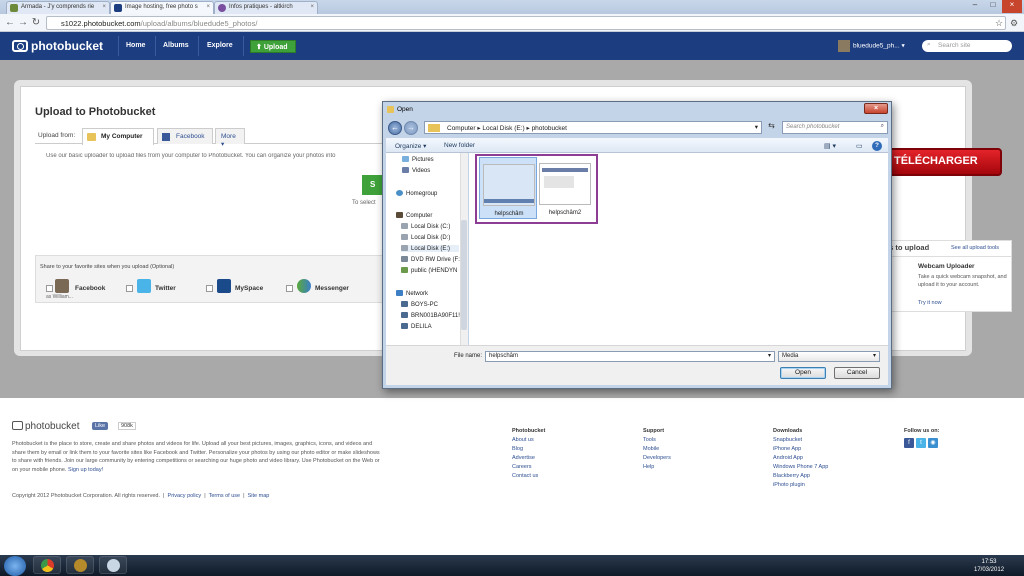  Describe the element at coordinates (416, 193) in the screenshot. I see `nav-homegroup: Homegroup` at that location.